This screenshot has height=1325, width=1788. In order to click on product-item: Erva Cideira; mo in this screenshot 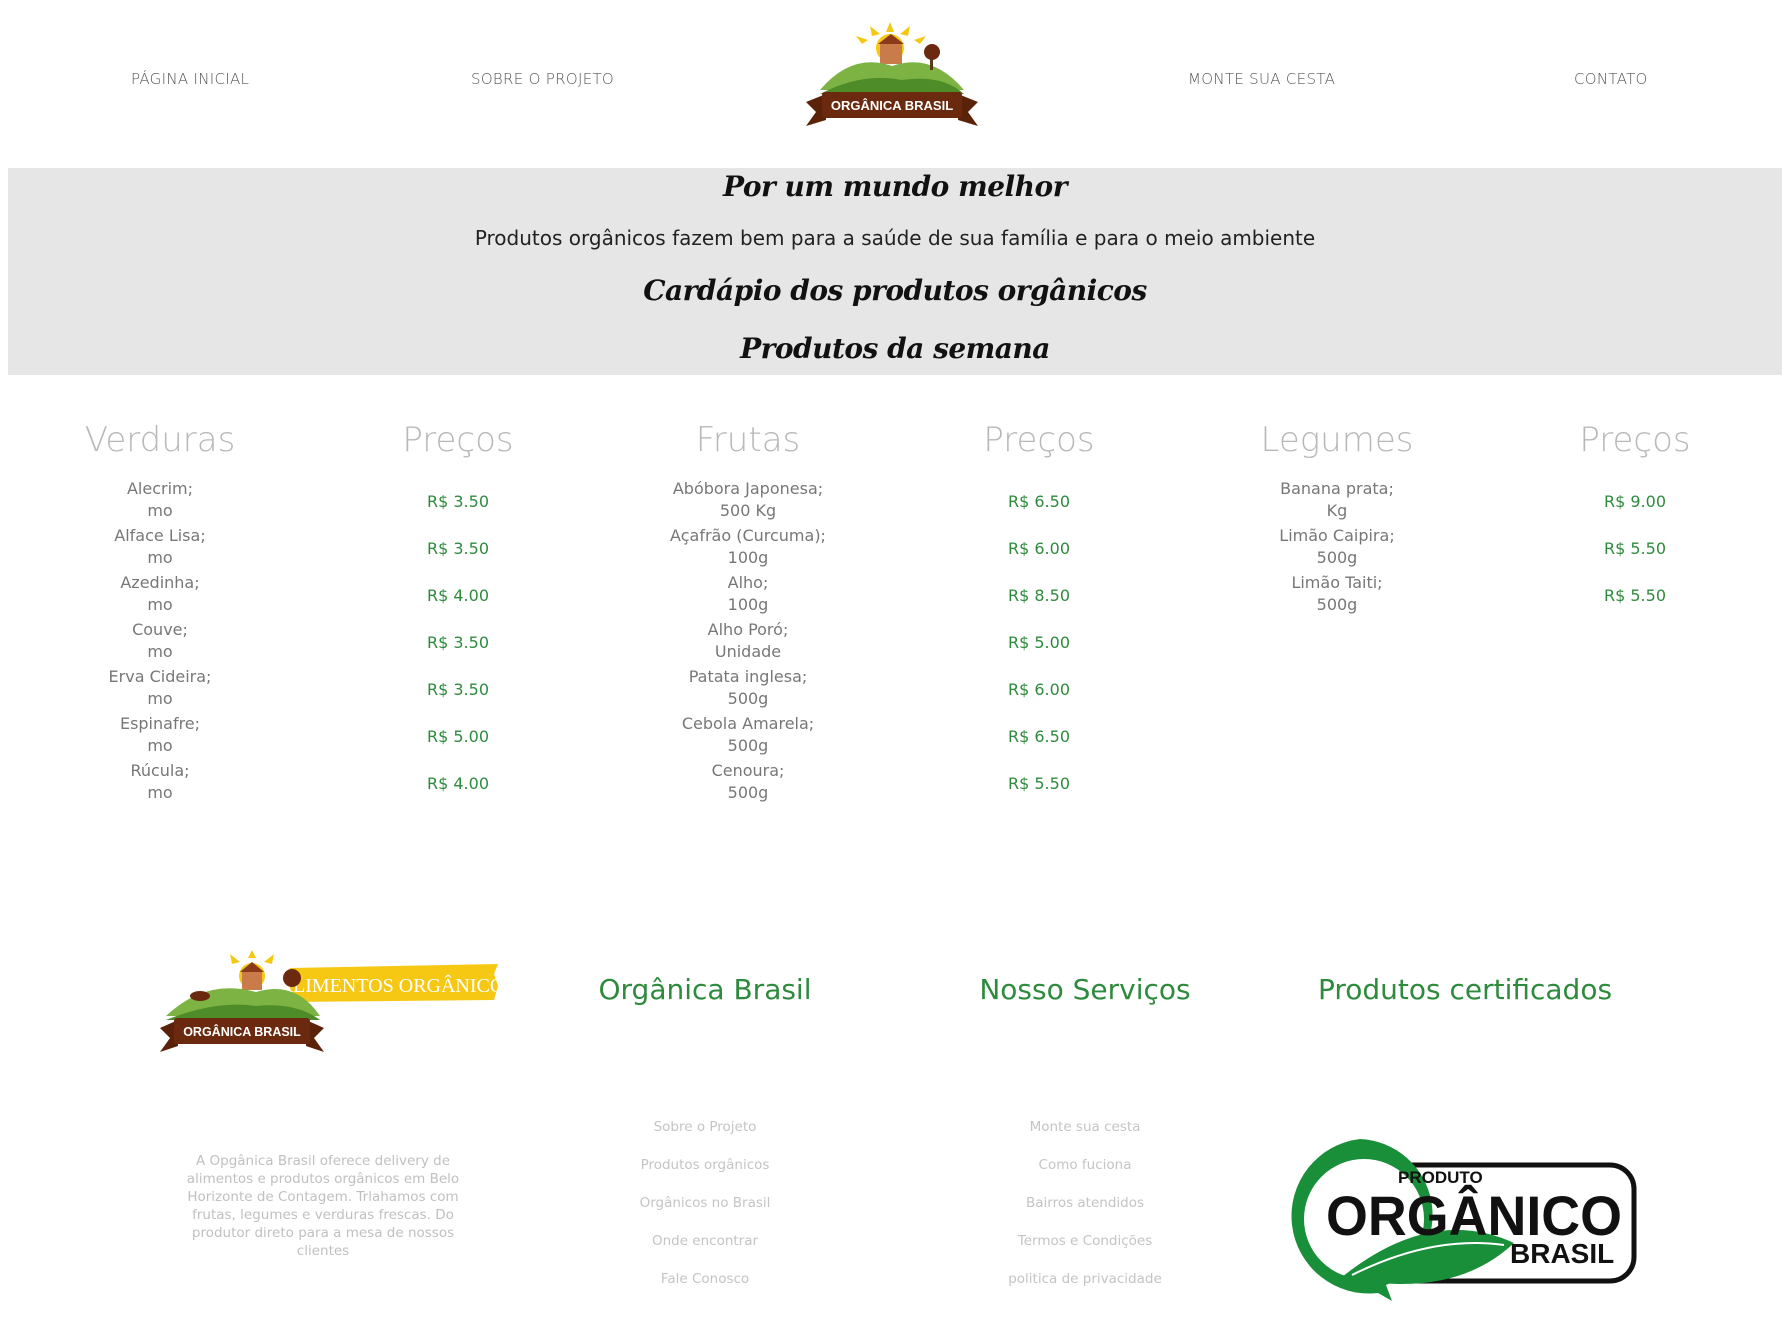, I will do `click(160, 687)`.